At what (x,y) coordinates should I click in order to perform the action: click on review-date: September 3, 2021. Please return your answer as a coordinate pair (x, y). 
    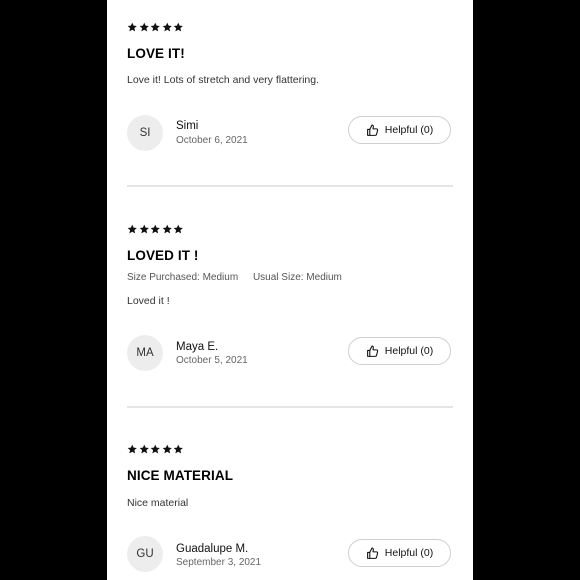
    Looking at the image, I should click on (219, 562).